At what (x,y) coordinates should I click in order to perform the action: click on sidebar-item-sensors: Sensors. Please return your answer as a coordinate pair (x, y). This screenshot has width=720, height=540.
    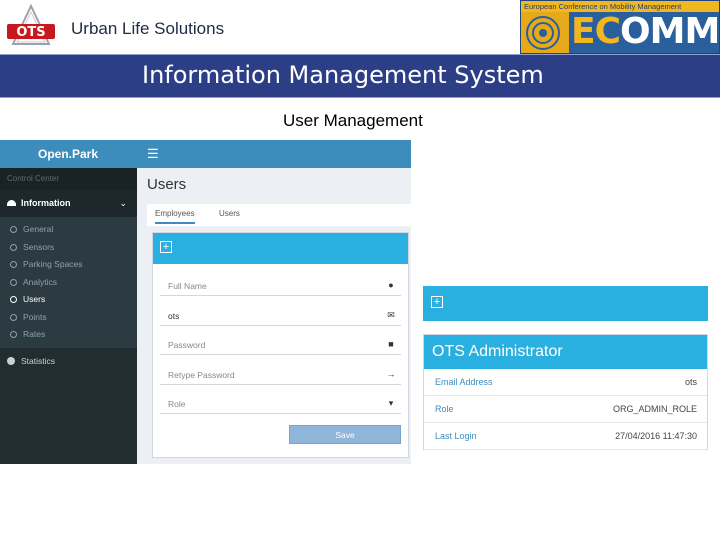
    Looking at the image, I should click on (68, 248).